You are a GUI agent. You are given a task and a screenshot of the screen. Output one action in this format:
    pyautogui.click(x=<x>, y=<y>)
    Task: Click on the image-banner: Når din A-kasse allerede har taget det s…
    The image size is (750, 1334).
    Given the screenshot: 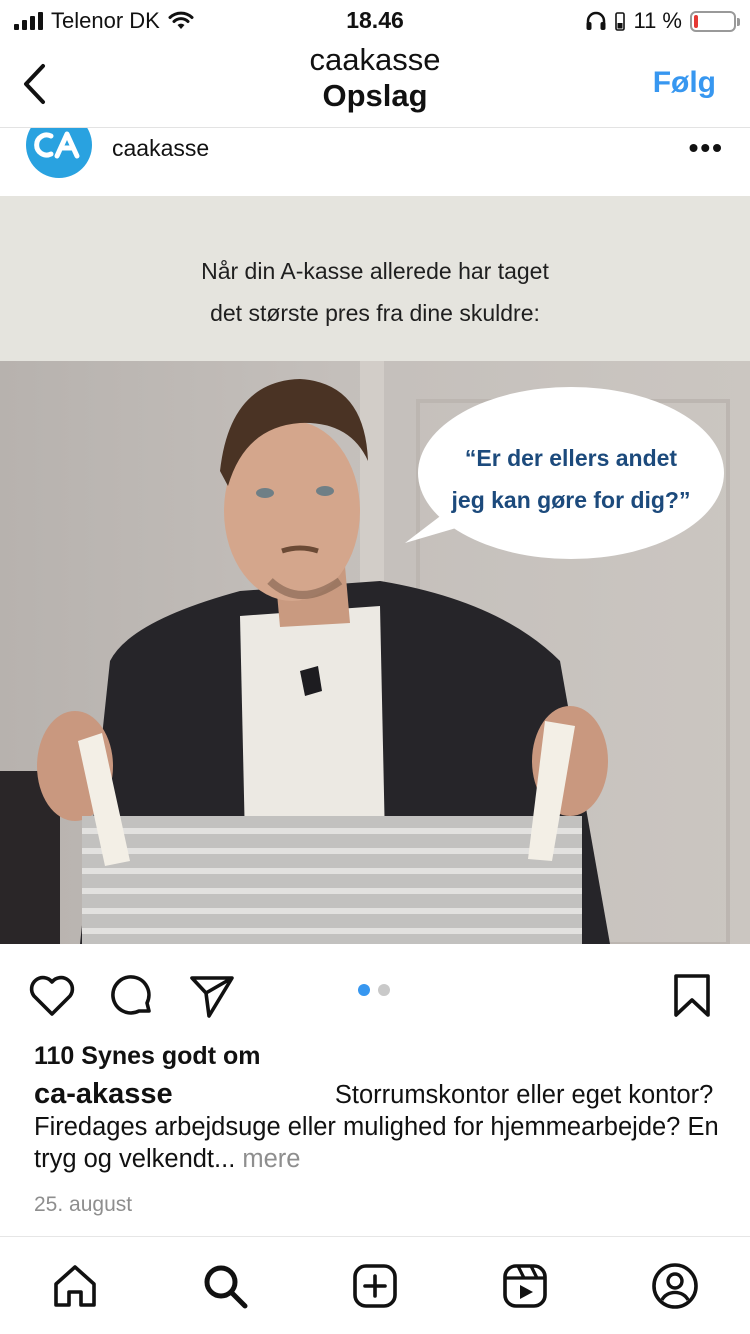 What is the action you would take?
    pyautogui.click(x=375, y=278)
    